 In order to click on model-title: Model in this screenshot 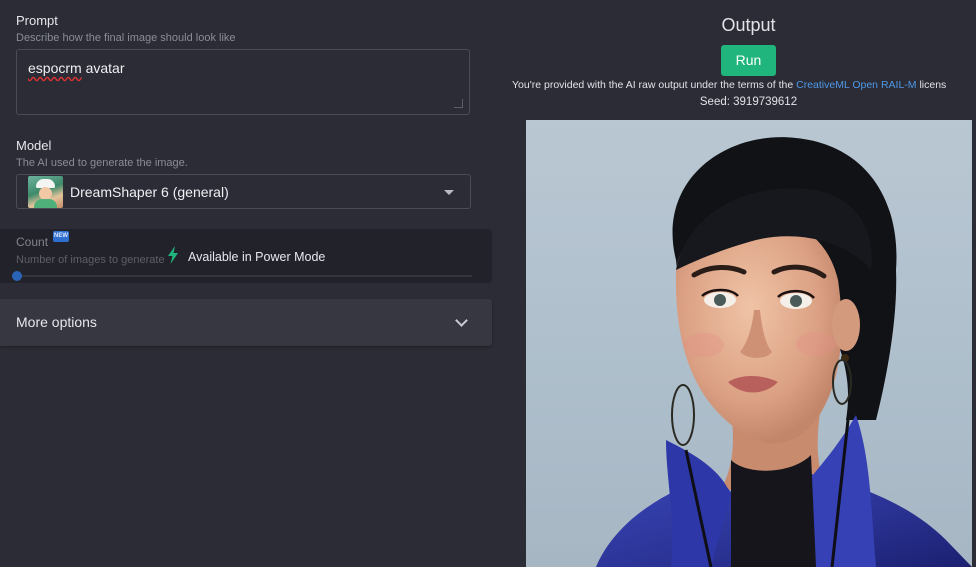, I will do `click(34, 145)`.